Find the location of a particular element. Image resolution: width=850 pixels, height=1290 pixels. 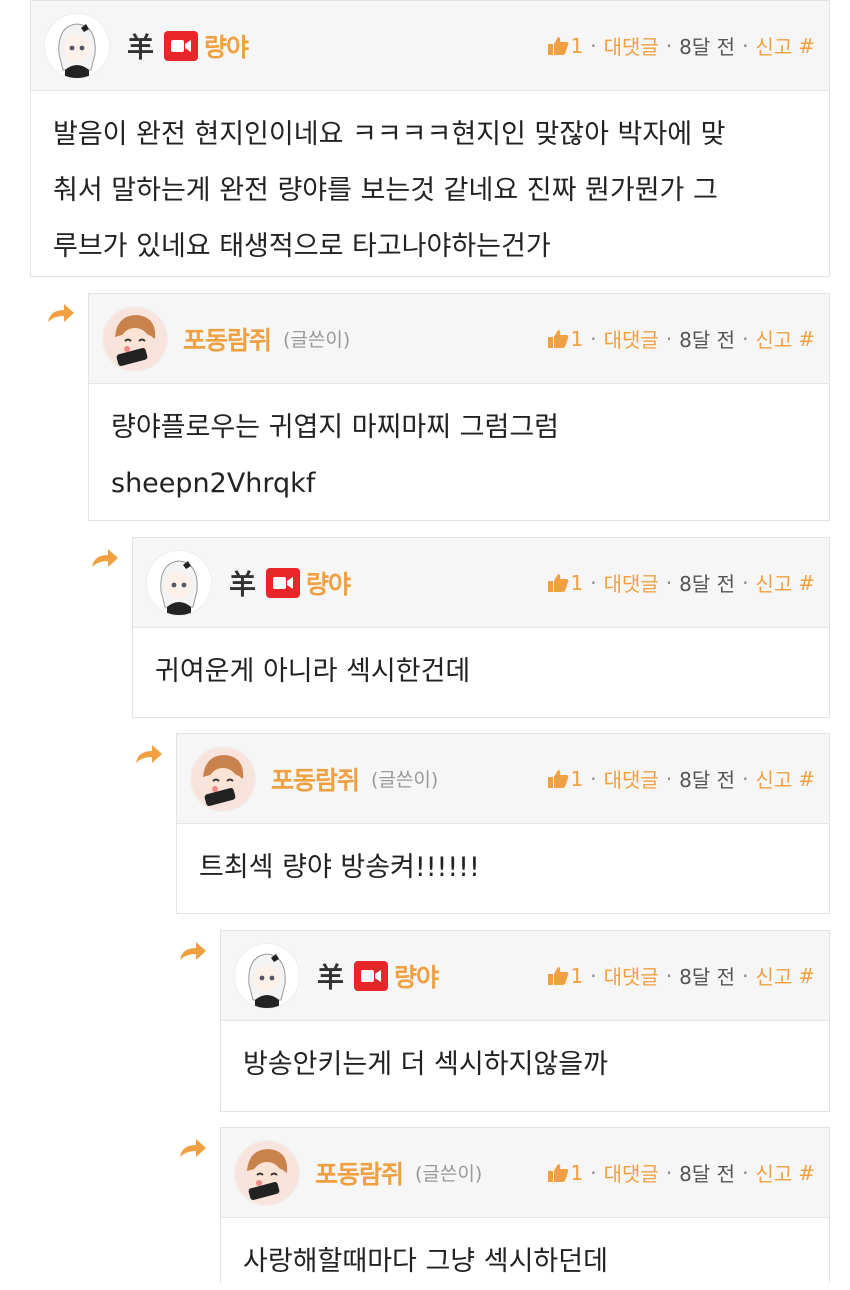

comment-body: 사랑해할때마다 그냥 섹시하던데 is located at coordinates (525, 1254).